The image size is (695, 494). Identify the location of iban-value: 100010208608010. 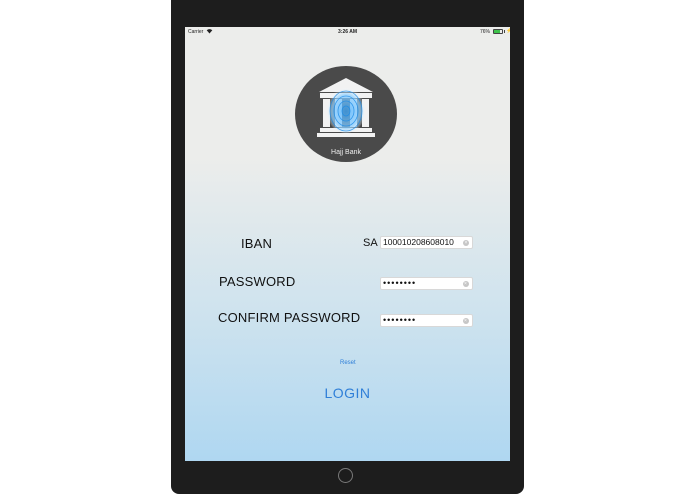
(418, 242).